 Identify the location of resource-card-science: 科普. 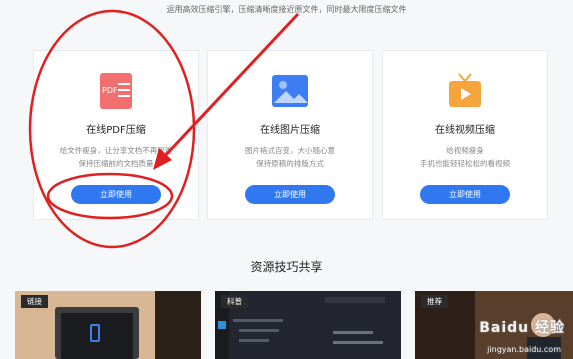
(308, 325).